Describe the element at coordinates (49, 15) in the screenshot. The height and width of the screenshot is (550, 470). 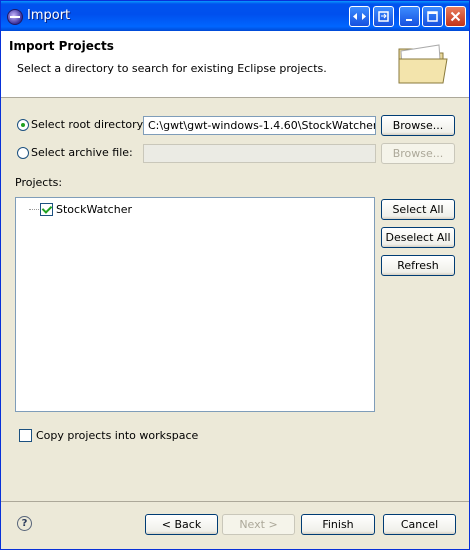
I see `window-title: Import` at that location.